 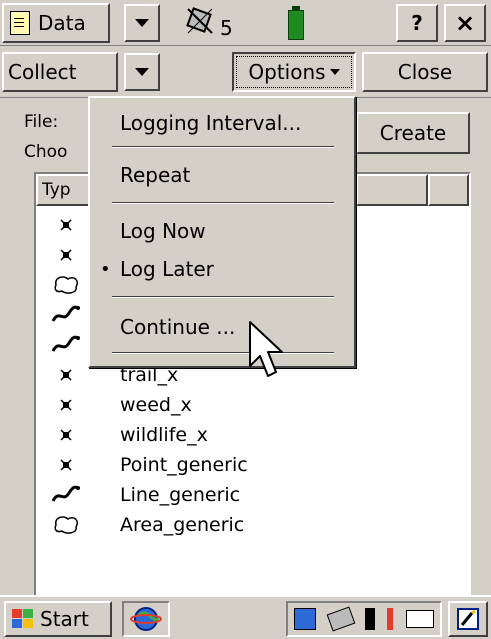 I want to click on list-item: Area_generic, so click(x=252, y=525).